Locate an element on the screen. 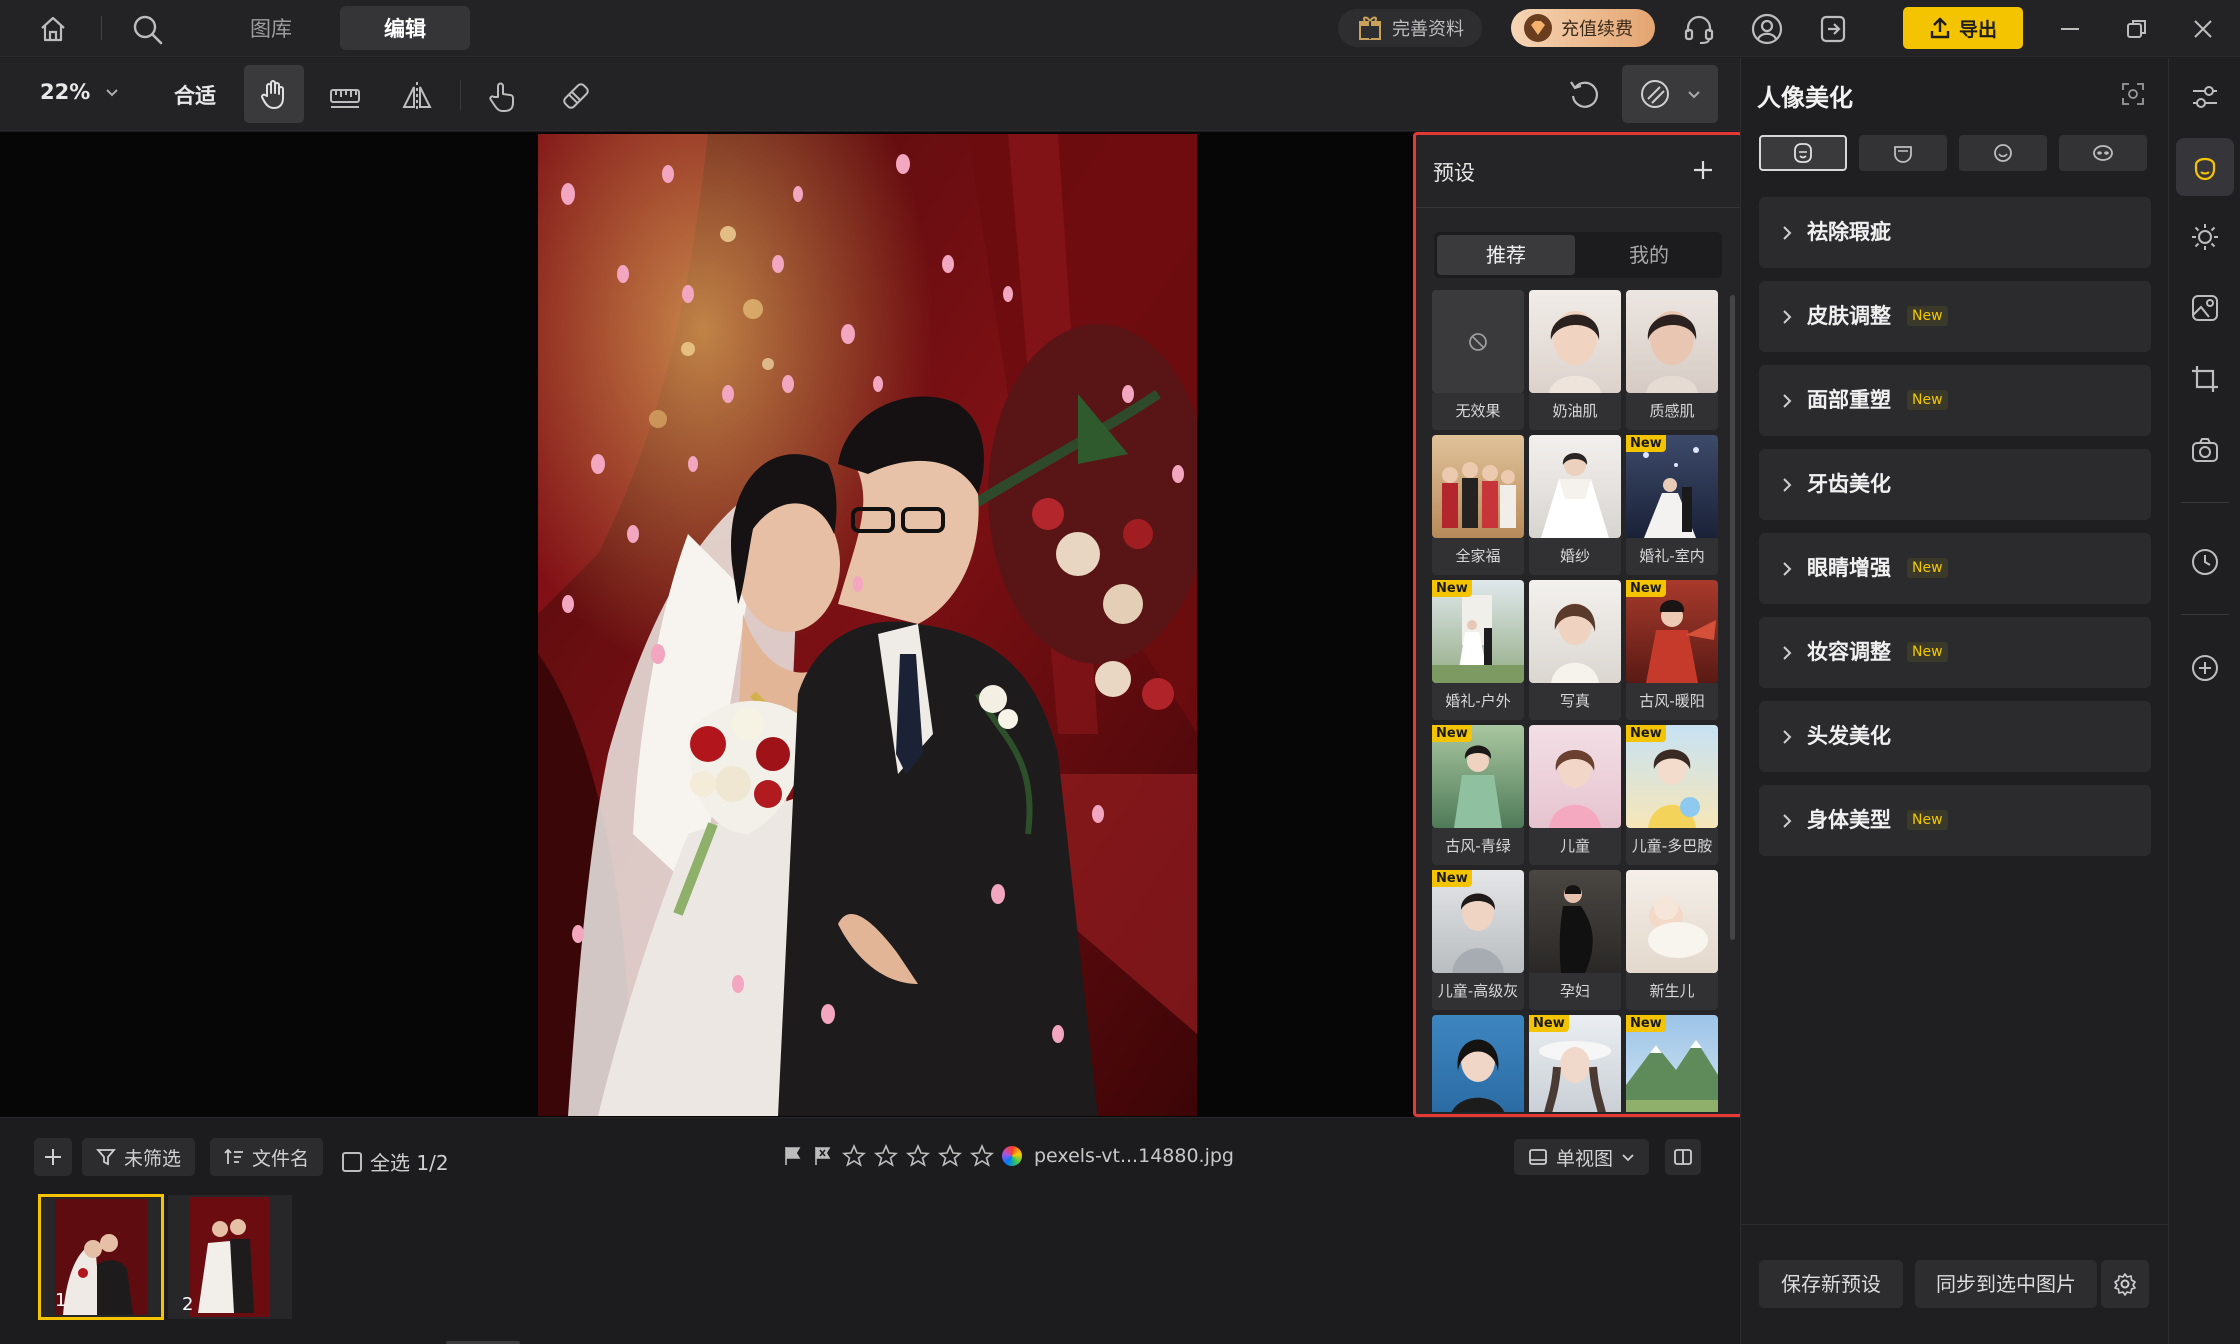  crop-icon is located at coordinates (2205, 379).